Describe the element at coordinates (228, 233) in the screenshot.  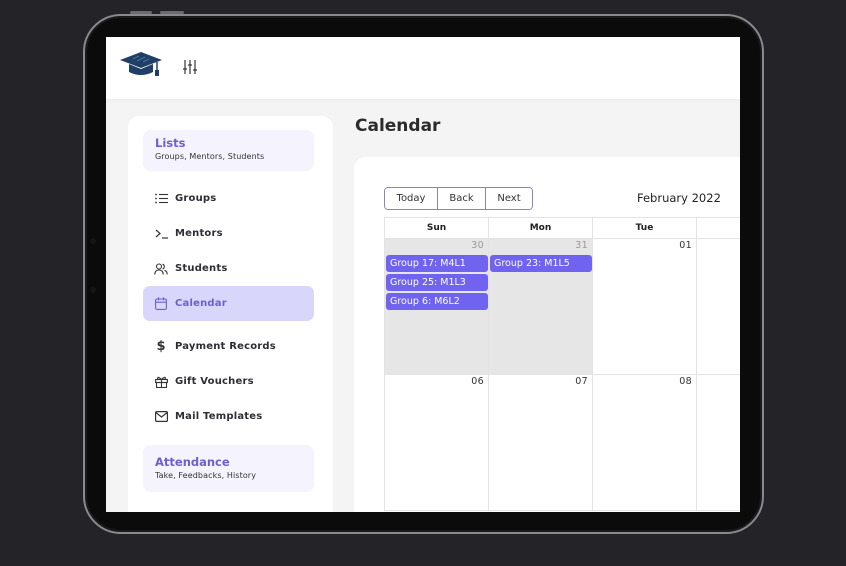
I see `sidebar-item-mentors: Mentors` at that location.